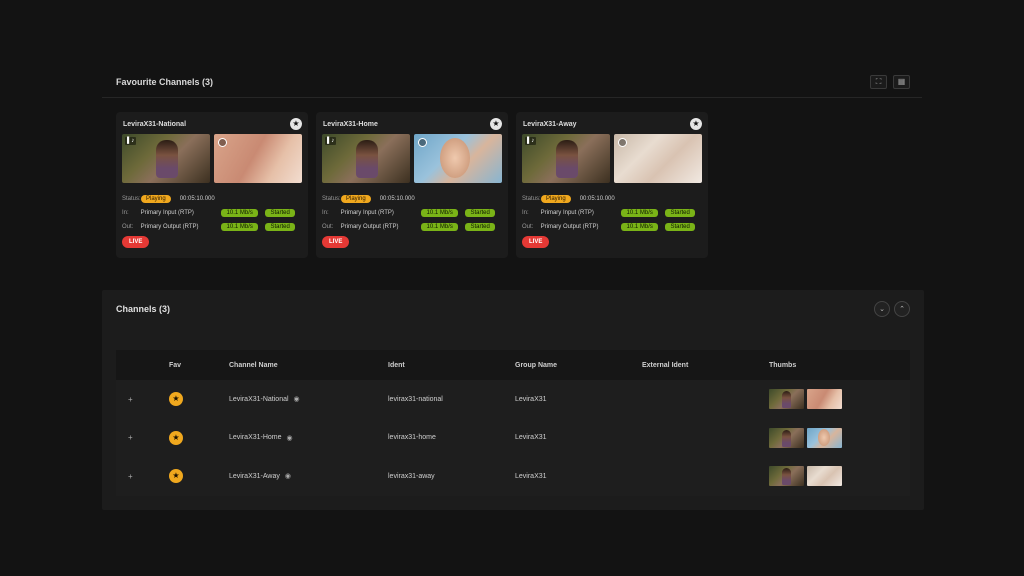 Image resolution: width=1024 pixels, height=576 pixels. I want to click on favourites-header: Favourite Channels (3) ⛶ ▦, so click(512, 82).